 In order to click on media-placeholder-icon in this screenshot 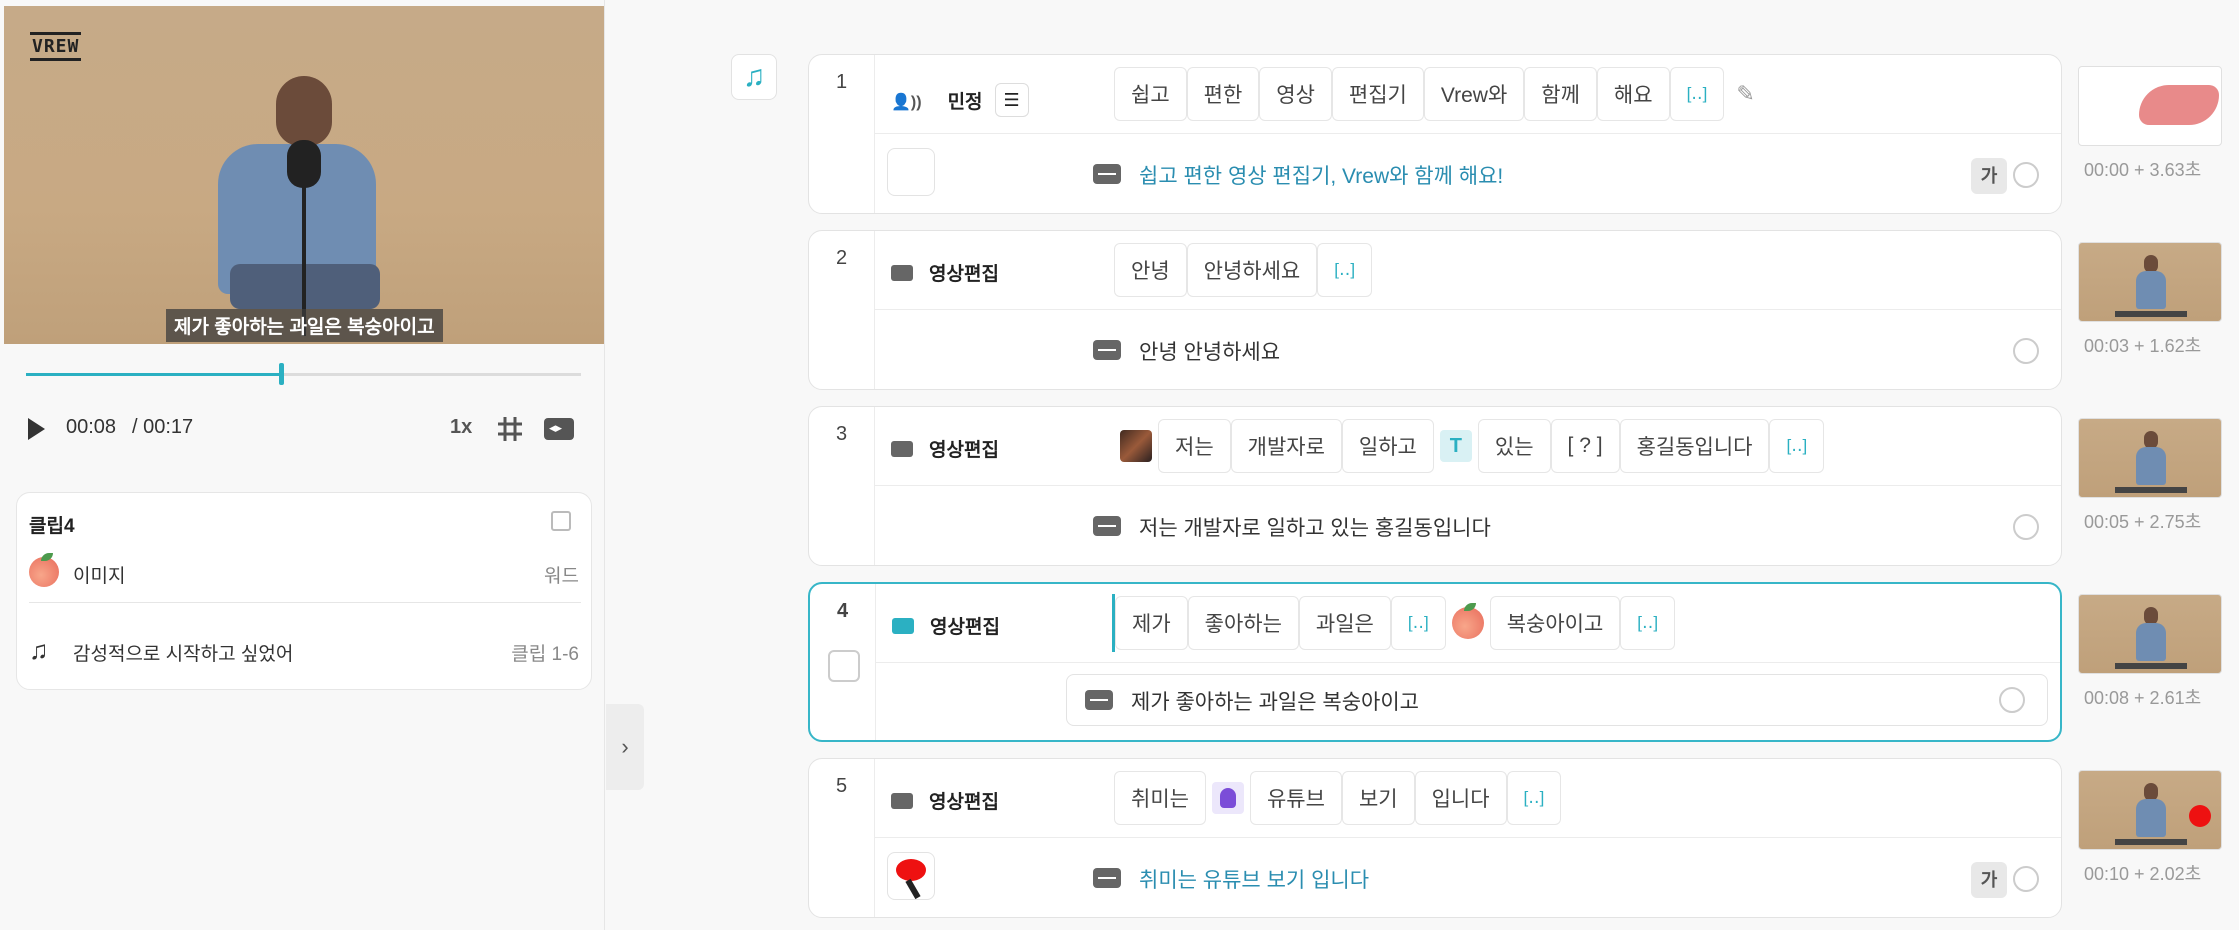, I will do `click(911, 172)`.